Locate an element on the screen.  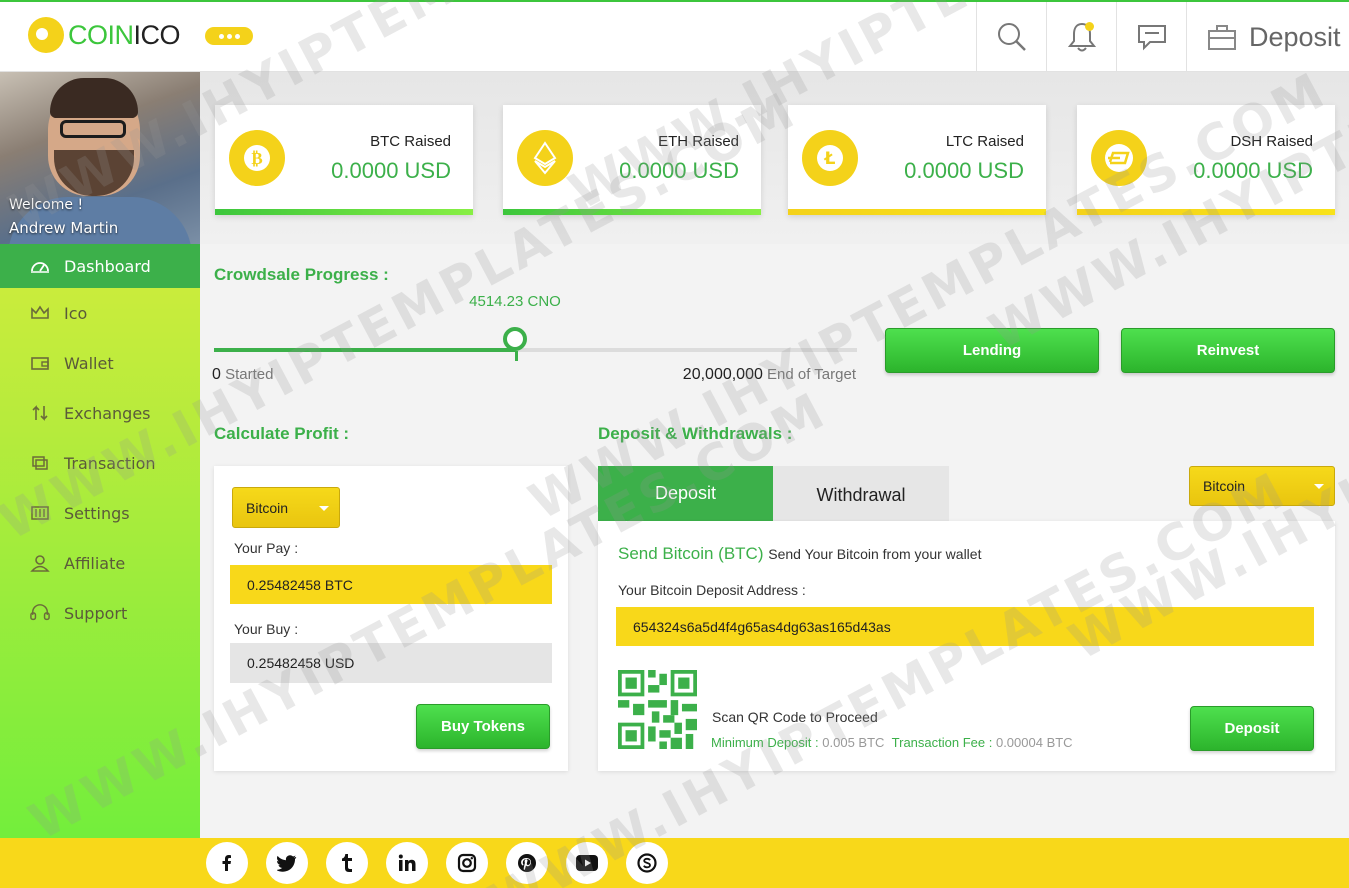
headset-icon is located at coordinates (40, 613).